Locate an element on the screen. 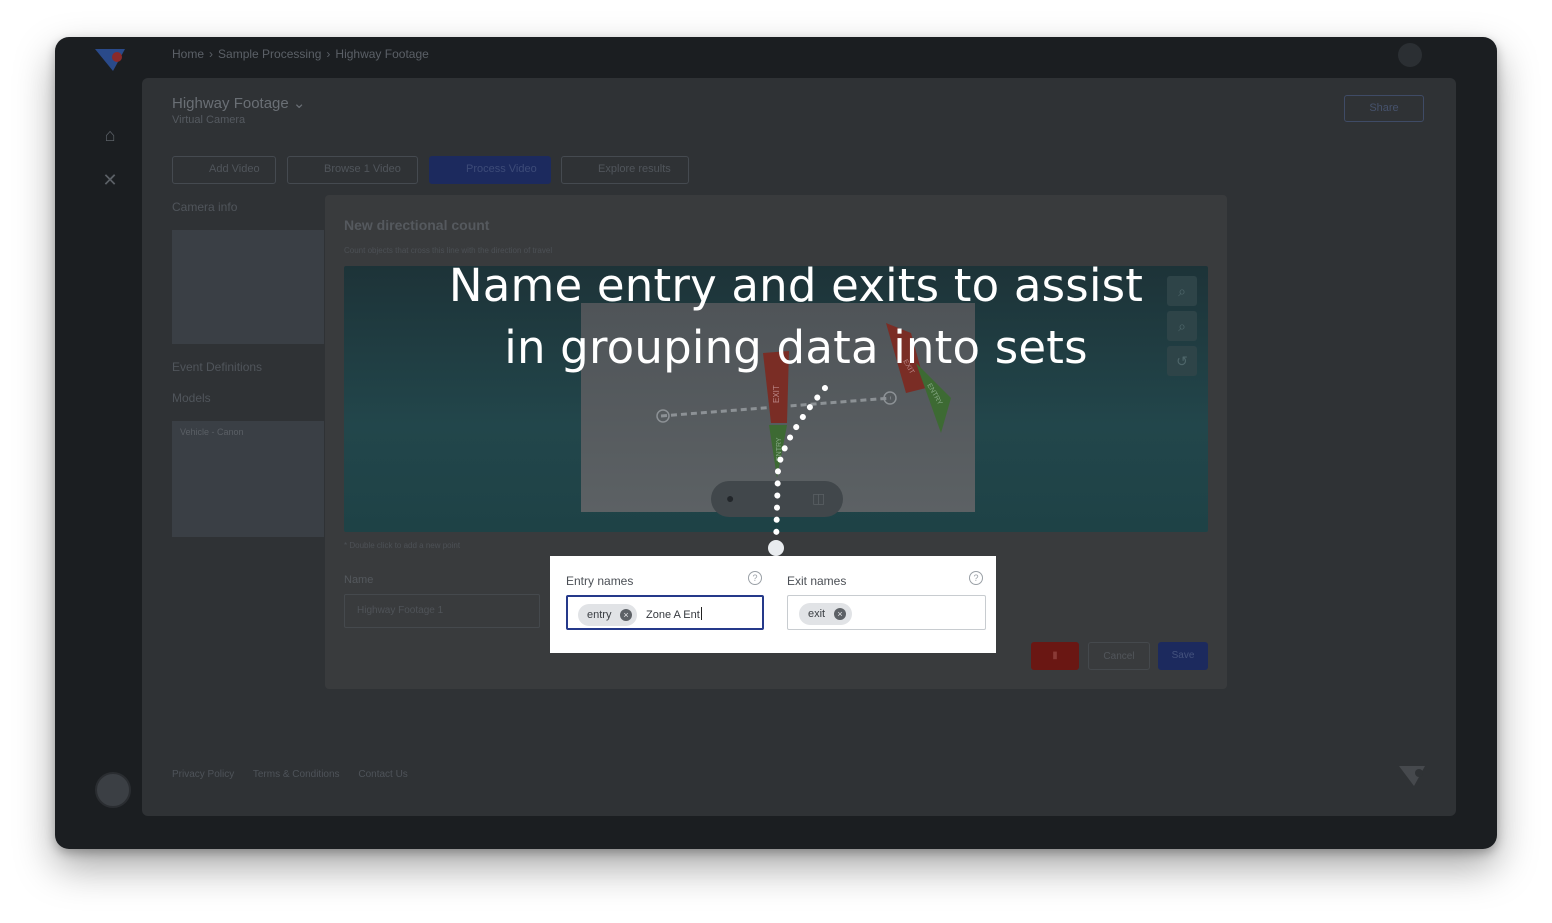  trash-icon: ▮ is located at coordinates (1055, 655).